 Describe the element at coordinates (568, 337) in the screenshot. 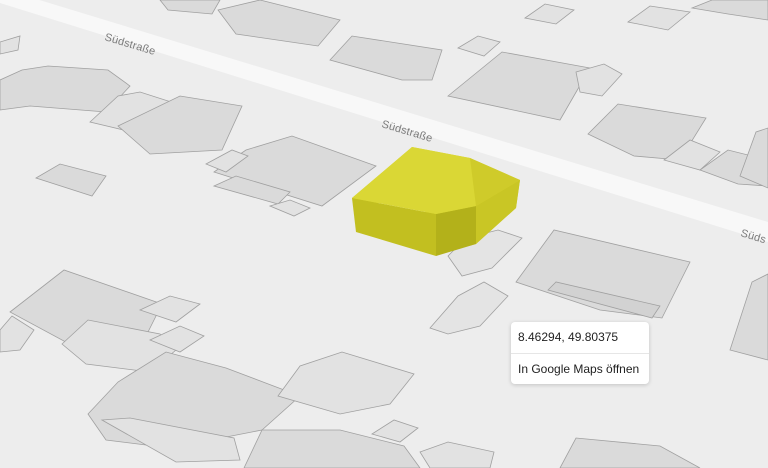

I see `popup-coordinates: 8.46294, 49.80375` at that location.